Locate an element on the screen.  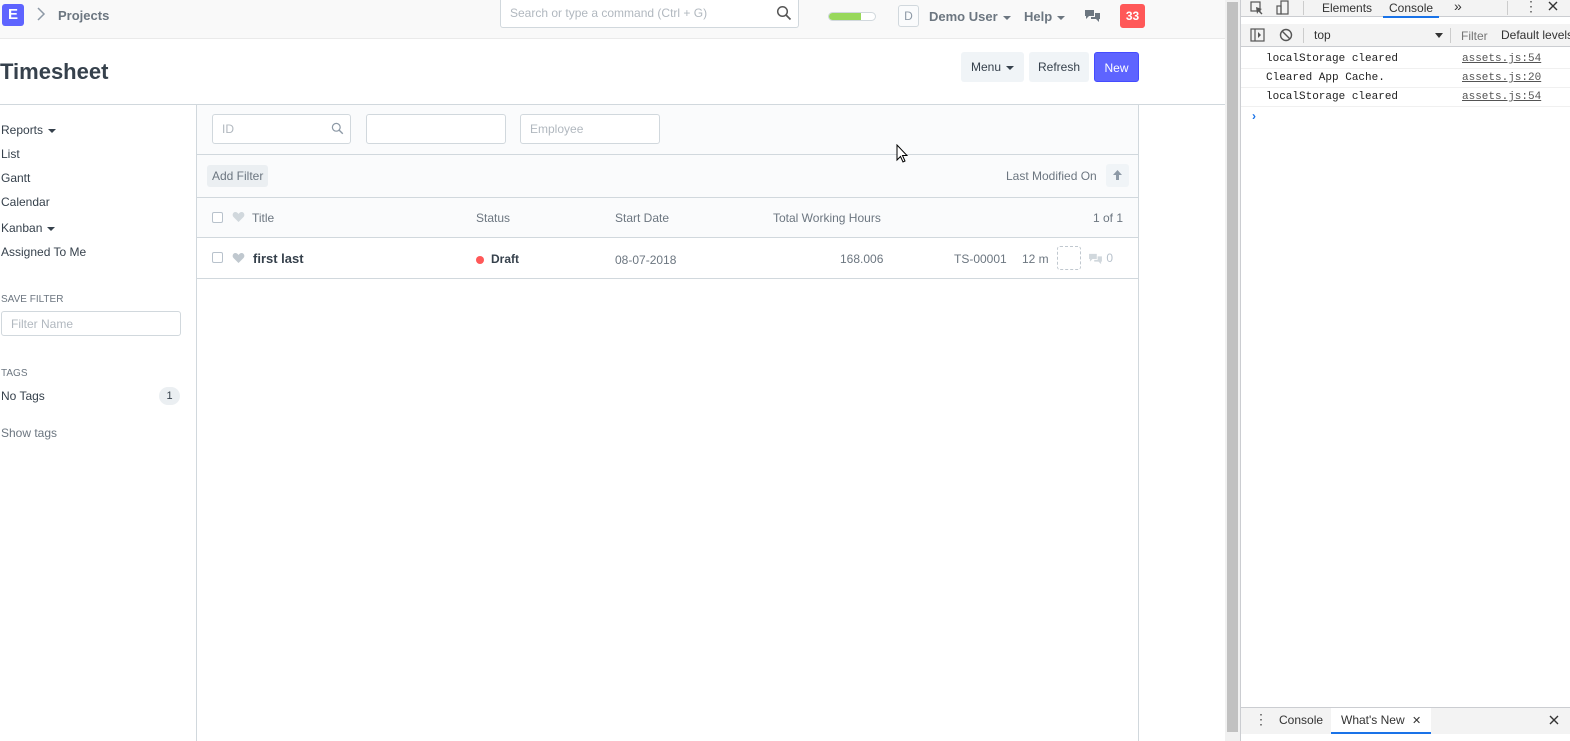
sidebar-item-kanban: Kanban is located at coordinates (28, 228).